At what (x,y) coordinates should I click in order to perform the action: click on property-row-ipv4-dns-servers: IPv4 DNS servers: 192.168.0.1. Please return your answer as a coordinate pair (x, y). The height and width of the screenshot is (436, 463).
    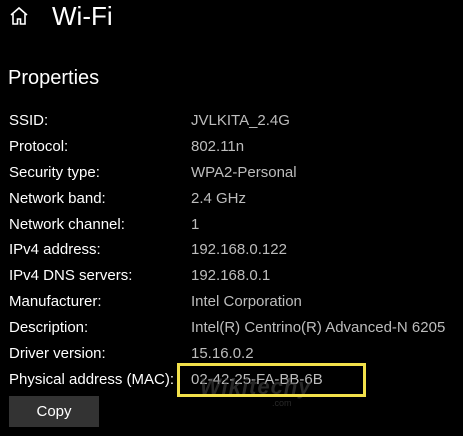
    Looking at the image, I should click on (231, 277).